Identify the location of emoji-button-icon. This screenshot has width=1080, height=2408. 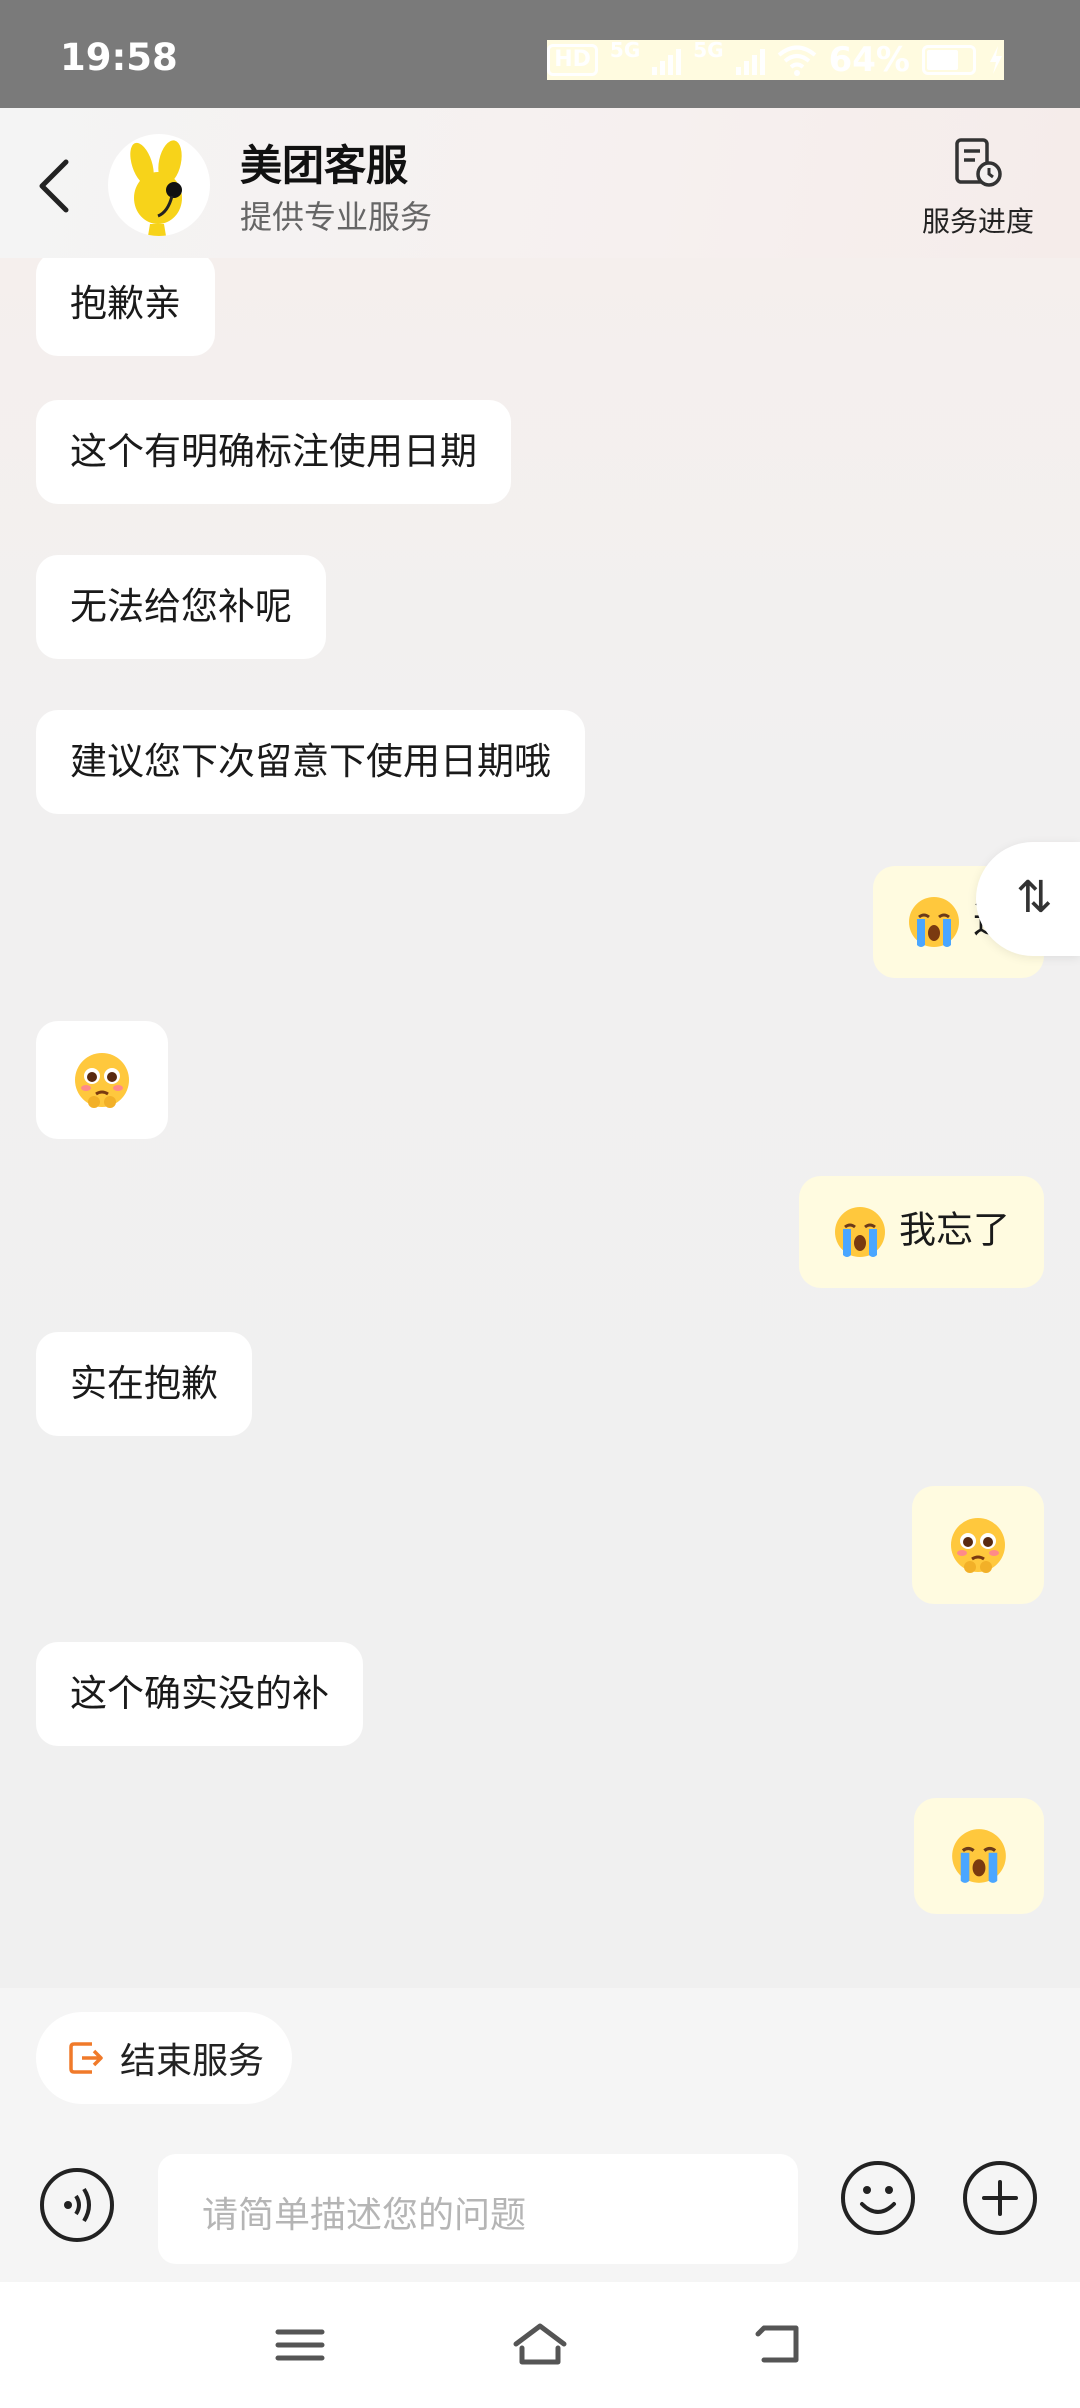
(878, 2198).